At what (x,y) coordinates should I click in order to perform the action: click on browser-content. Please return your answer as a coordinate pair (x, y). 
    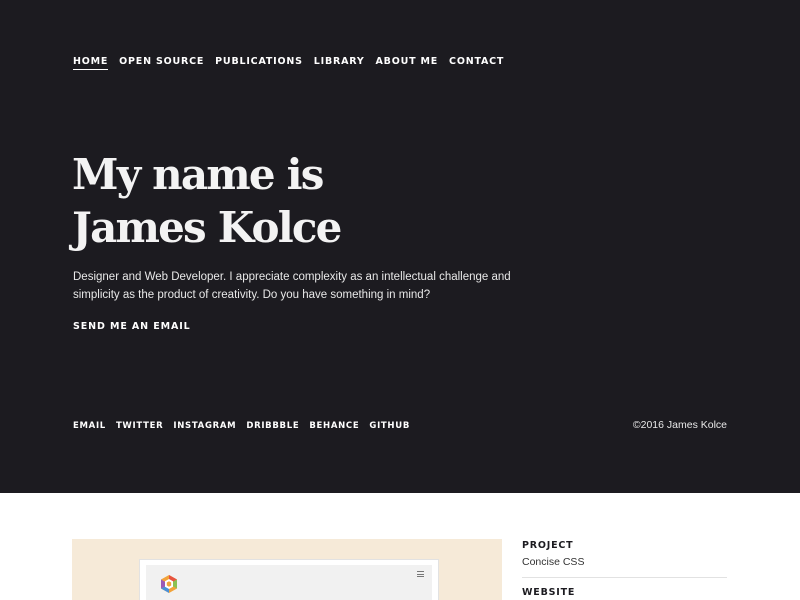
    Looking at the image, I should click on (289, 582).